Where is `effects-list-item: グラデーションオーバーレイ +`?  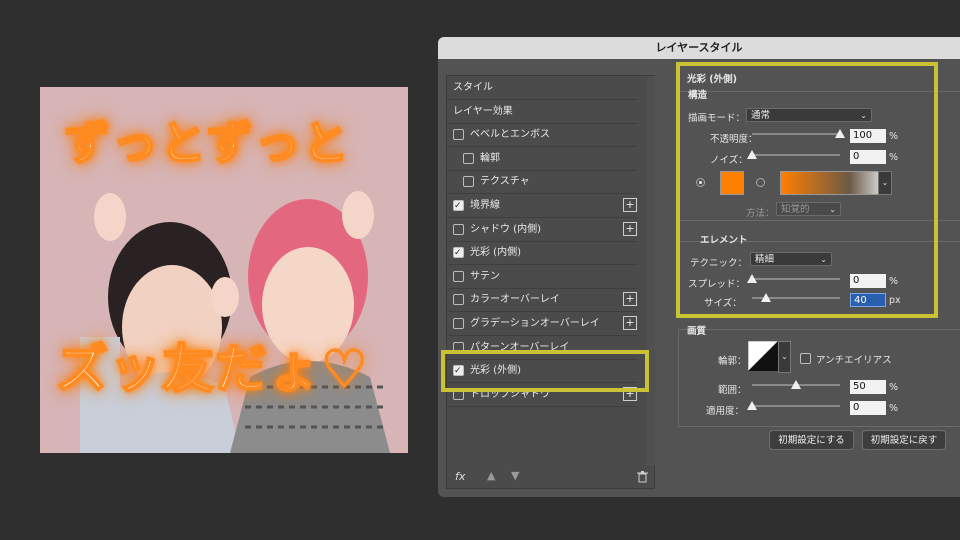
effects-list-item: グラデーションオーバーレイ + is located at coordinates (542, 324).